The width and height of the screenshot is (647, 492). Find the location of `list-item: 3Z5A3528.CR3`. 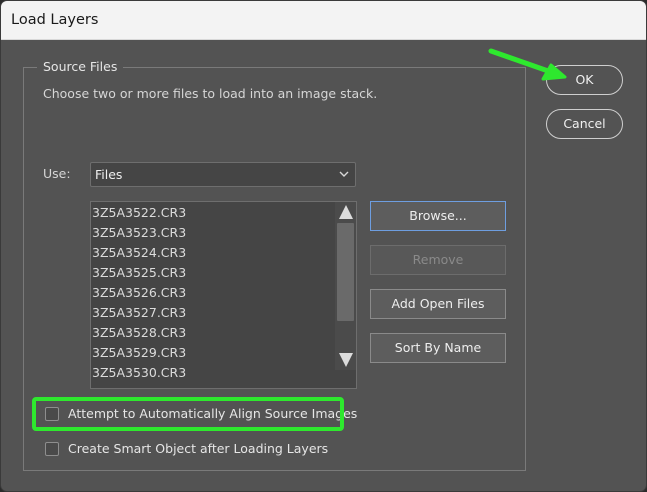

list-item: 3Z5A3528.CR3 is located at coordinates (139, 333).